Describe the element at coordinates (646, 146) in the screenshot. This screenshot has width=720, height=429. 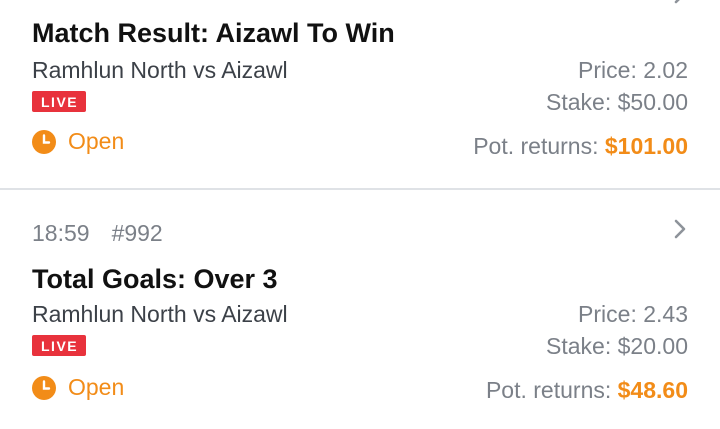
I see `returns-value: $101.00` at that location.